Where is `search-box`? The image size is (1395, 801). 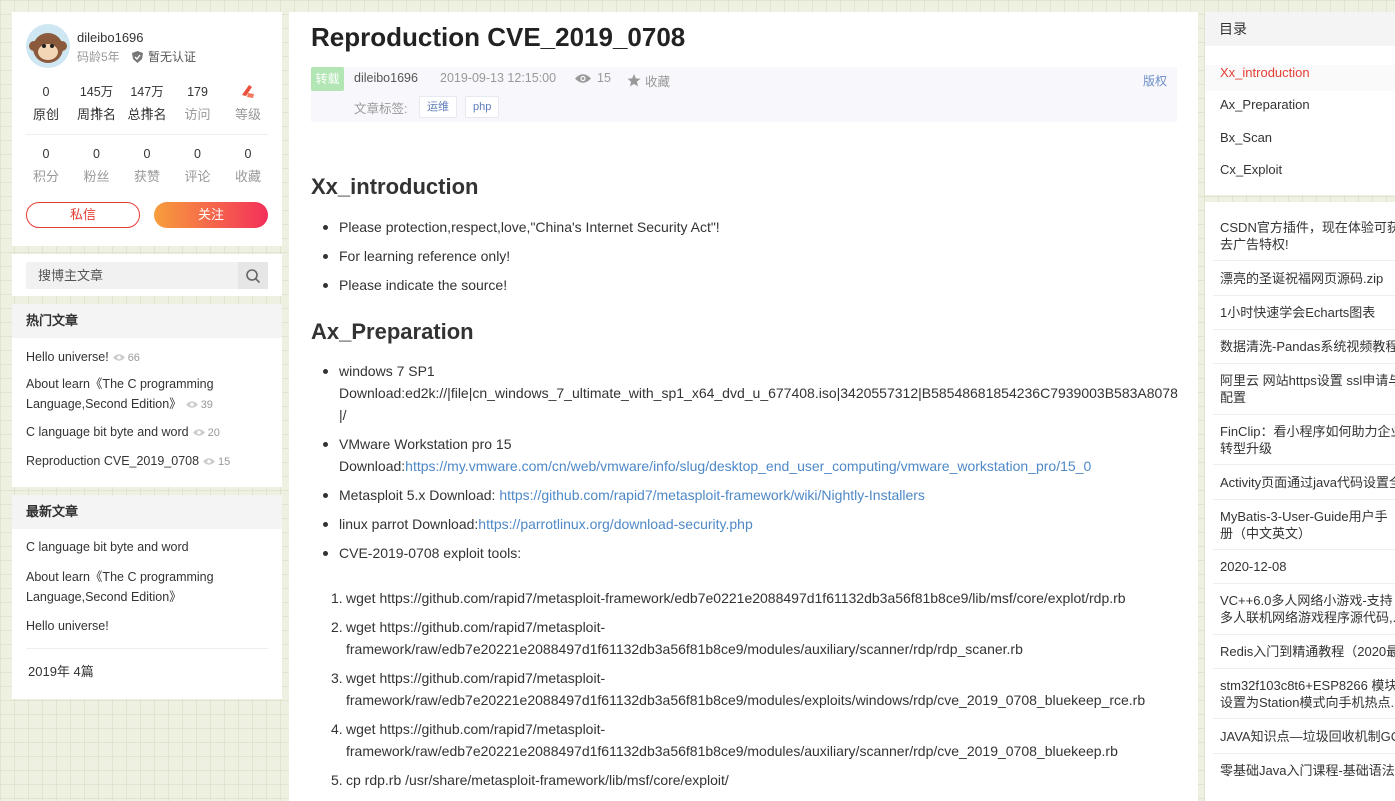 search-box is located at coordinates (147, 275).